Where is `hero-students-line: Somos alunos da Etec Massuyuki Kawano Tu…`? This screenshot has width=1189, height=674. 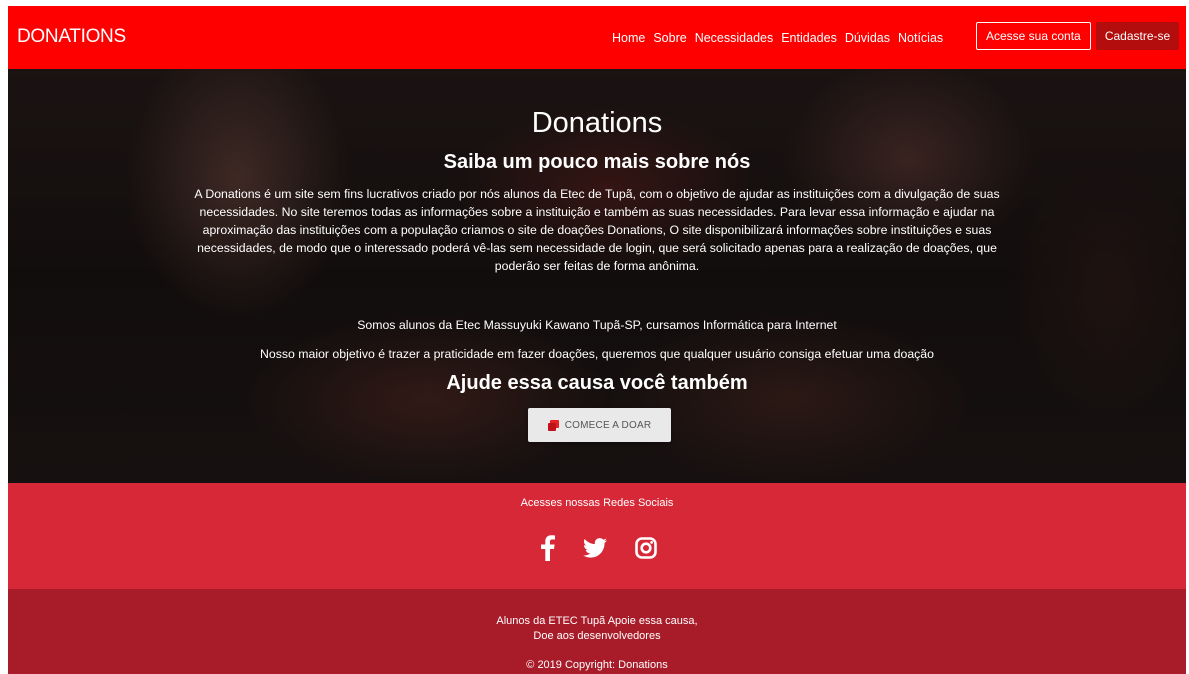 hero-students-line: Somos alunos da Etec Massuyuki Kawano Tu… is located at coordinates (597, 325).